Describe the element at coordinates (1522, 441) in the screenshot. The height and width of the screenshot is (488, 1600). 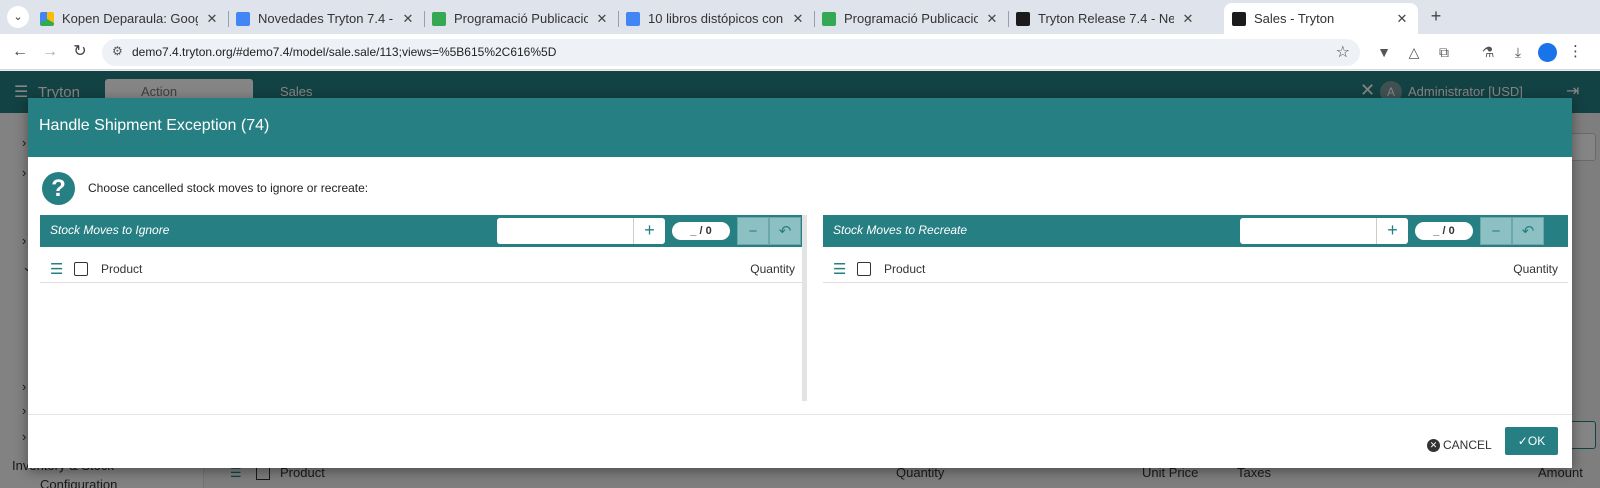
I see `check-icon: ✓` at that location.